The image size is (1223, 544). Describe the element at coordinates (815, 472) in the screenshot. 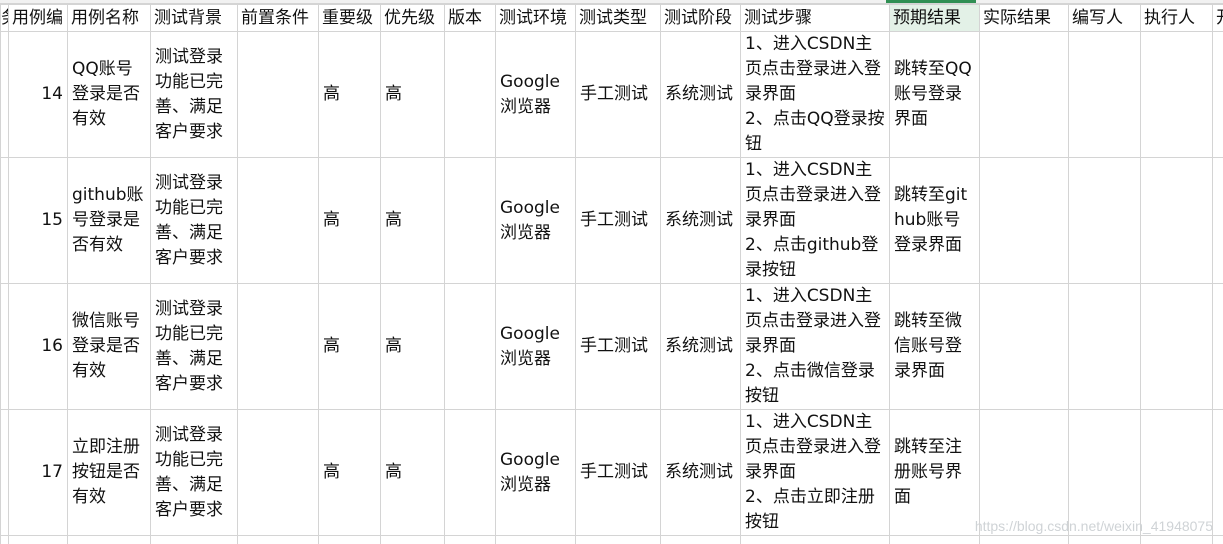

I see `cell-steps: 1、进入CSDN主页点击登录进入登录界面 2、点击立即注册按钮` at that location.